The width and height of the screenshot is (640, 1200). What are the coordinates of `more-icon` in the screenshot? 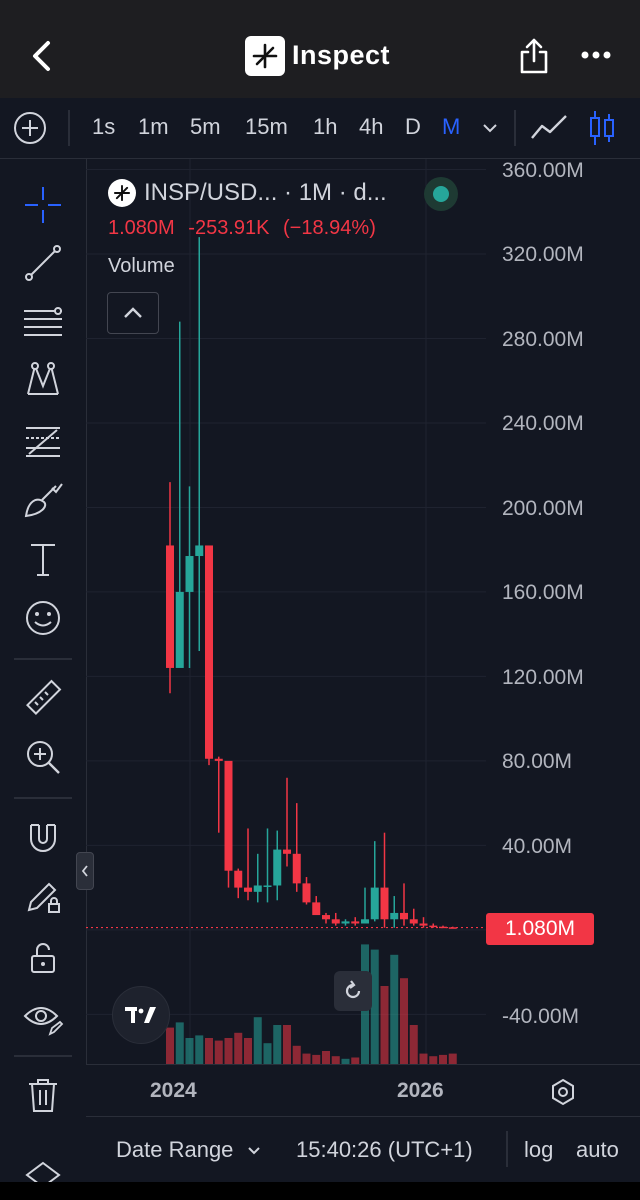 It's located at (596, 55).